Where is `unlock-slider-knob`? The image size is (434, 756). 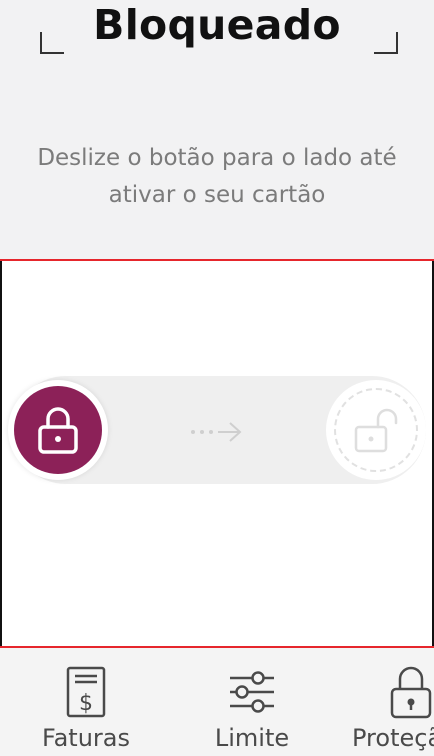
unlock-slider-knob is located at coordinates (58, 430).